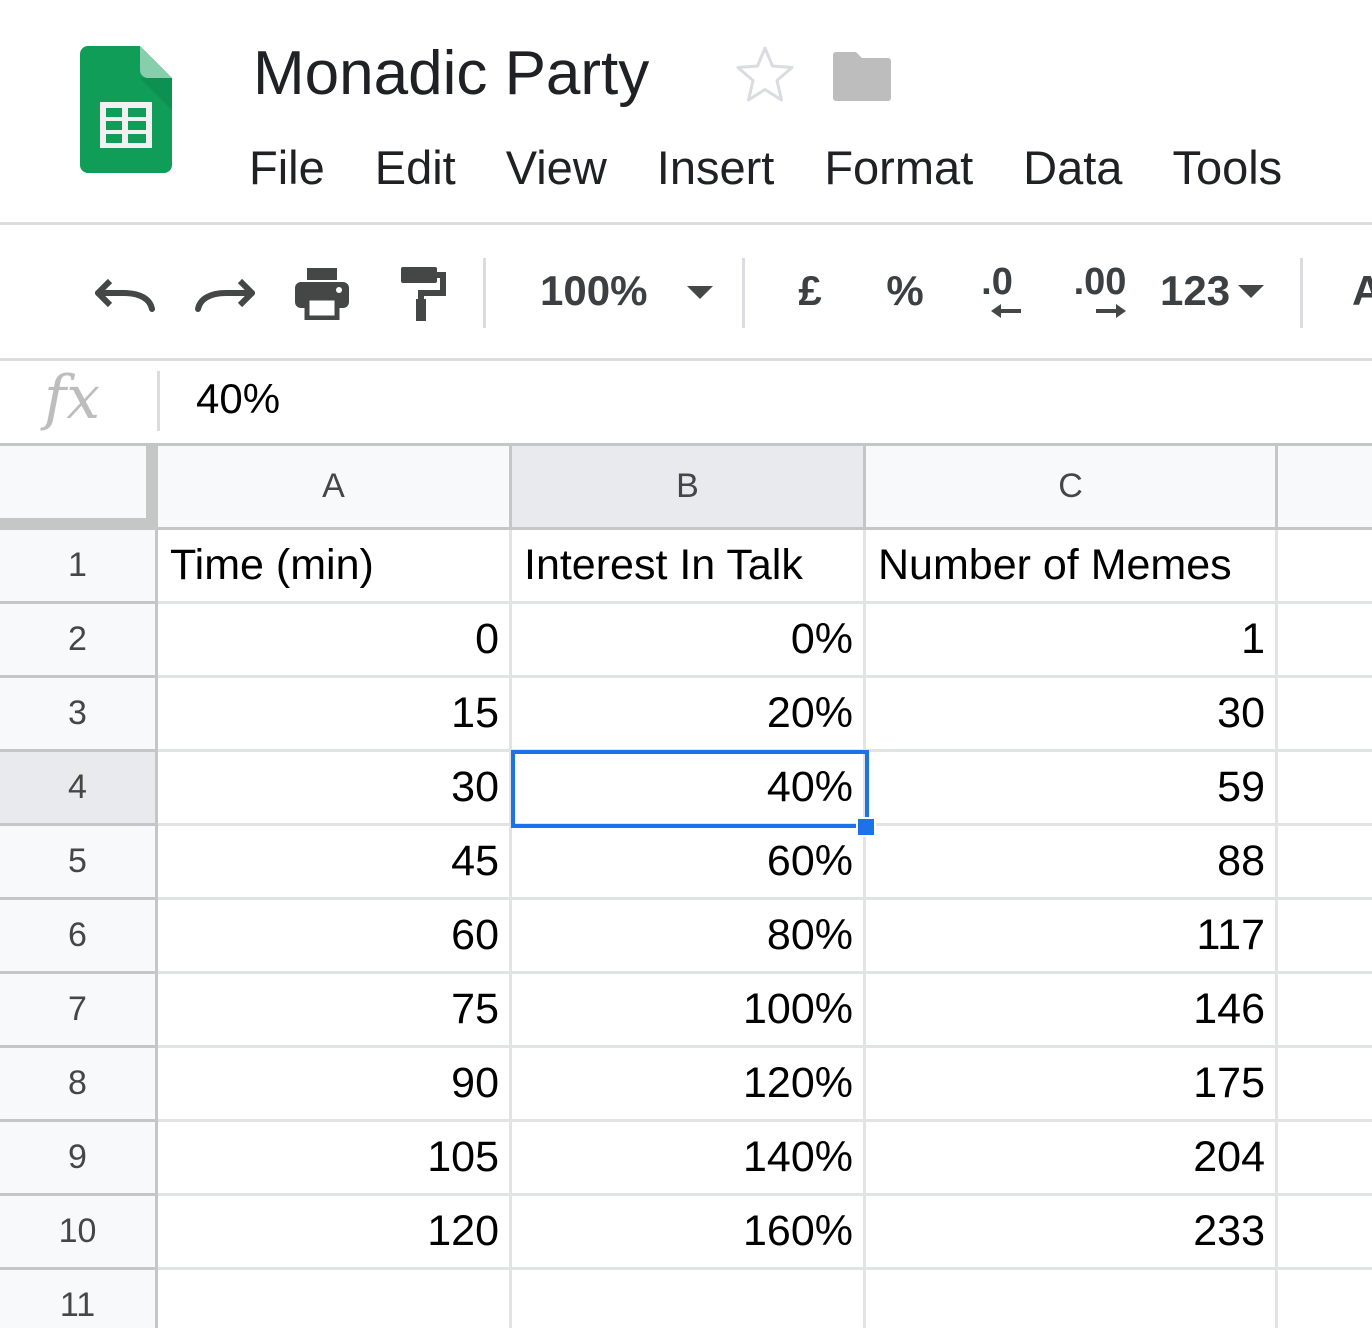  I want to click on cell-b3: 20%, so click(689, 715).